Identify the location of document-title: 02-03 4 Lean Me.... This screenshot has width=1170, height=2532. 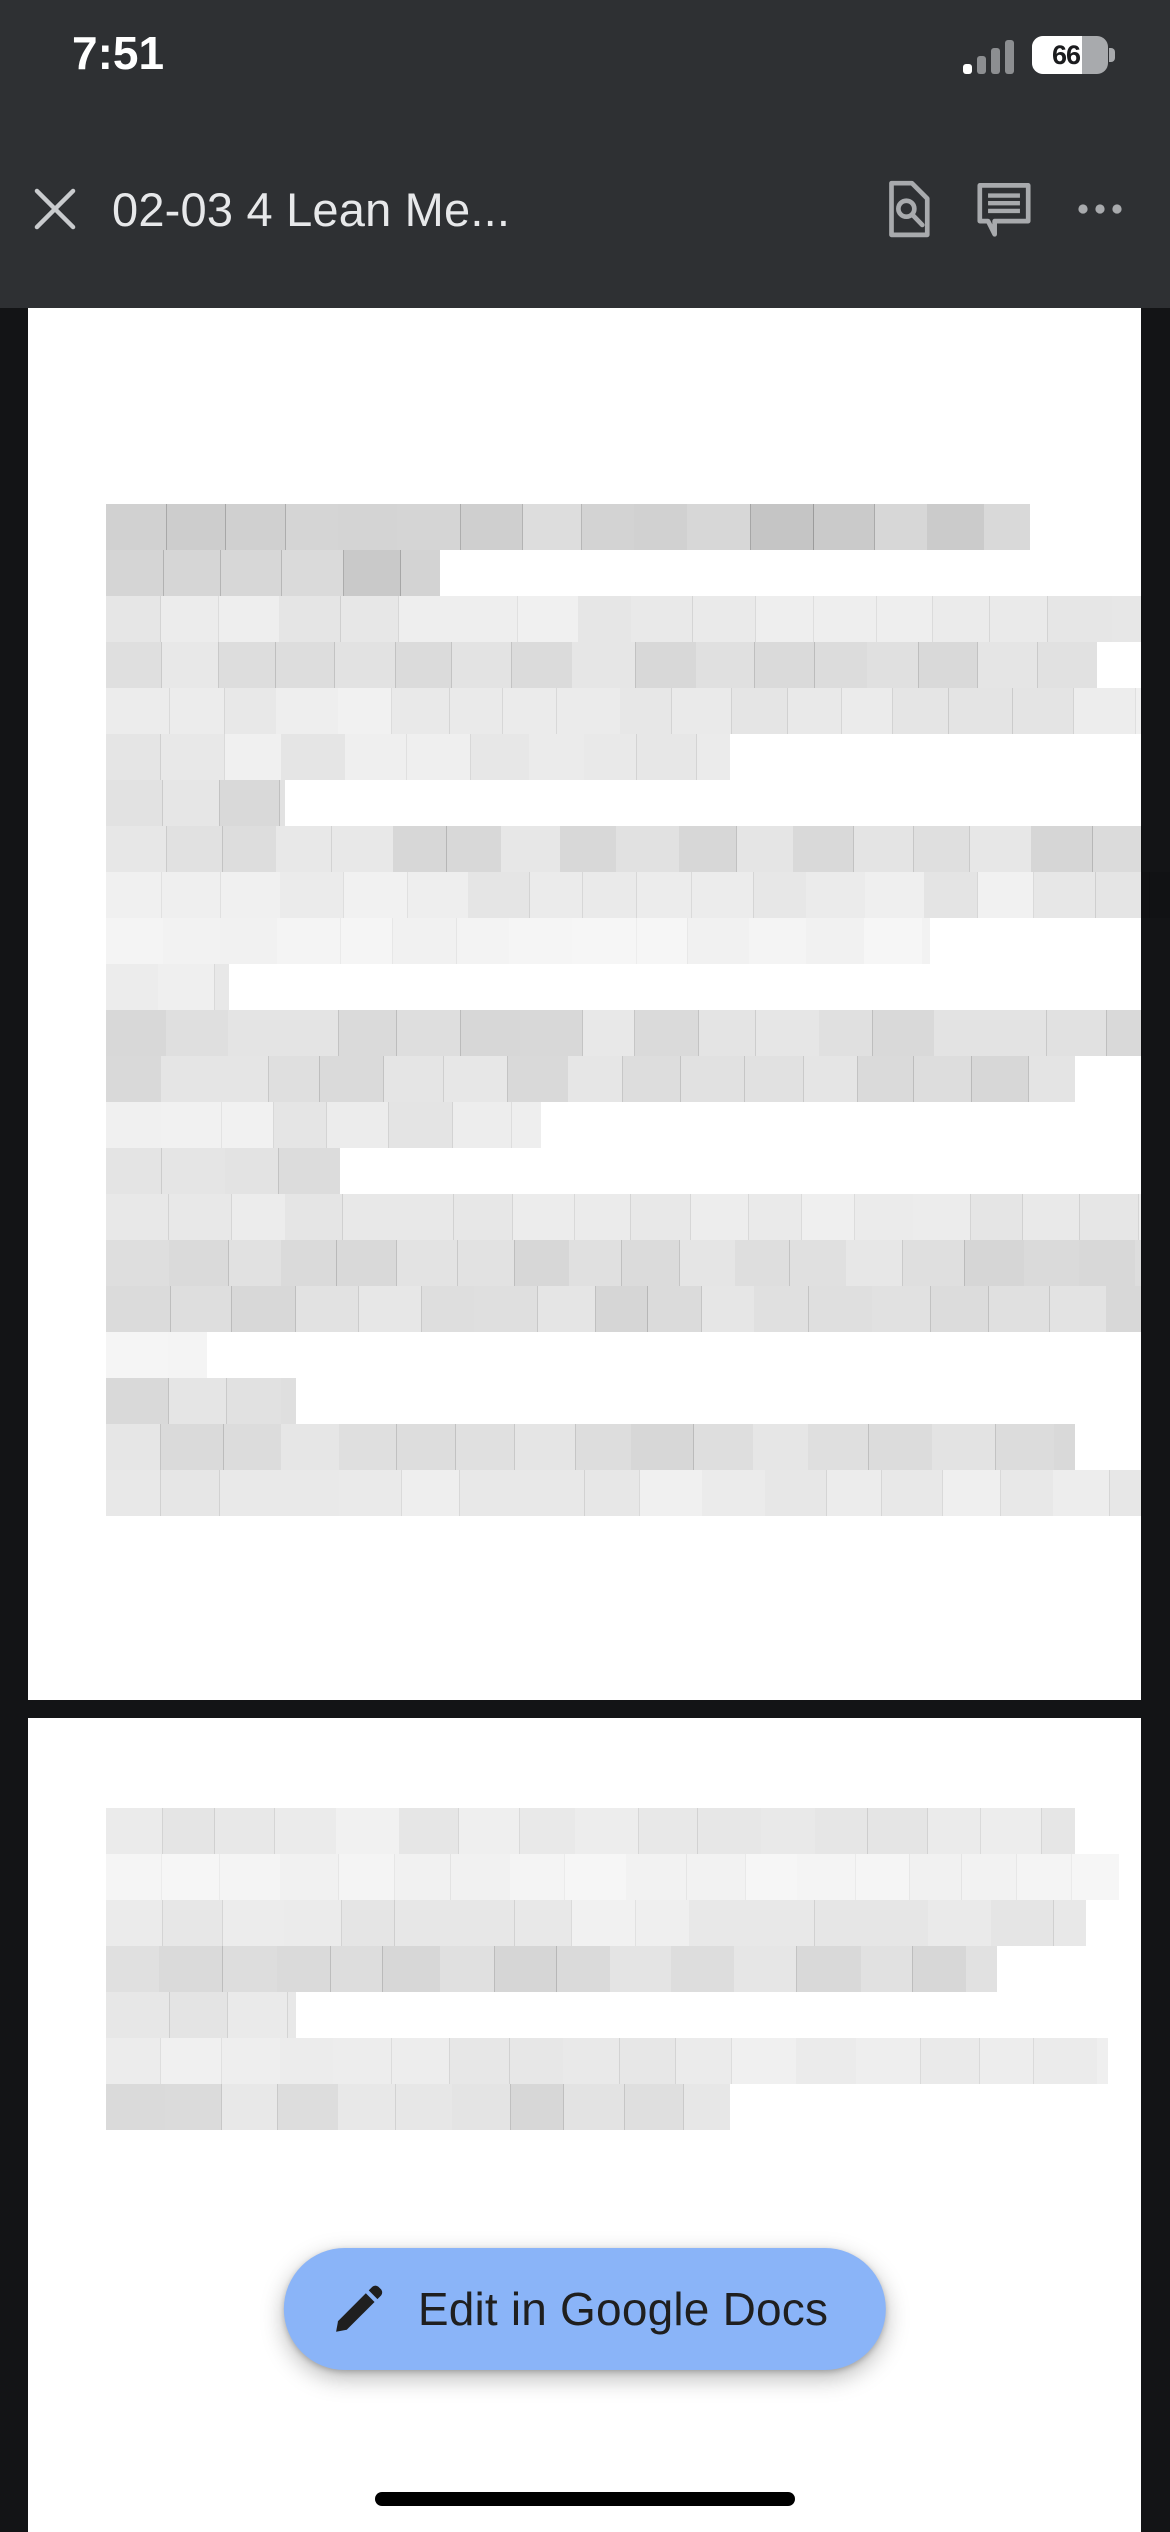
(311, 209).